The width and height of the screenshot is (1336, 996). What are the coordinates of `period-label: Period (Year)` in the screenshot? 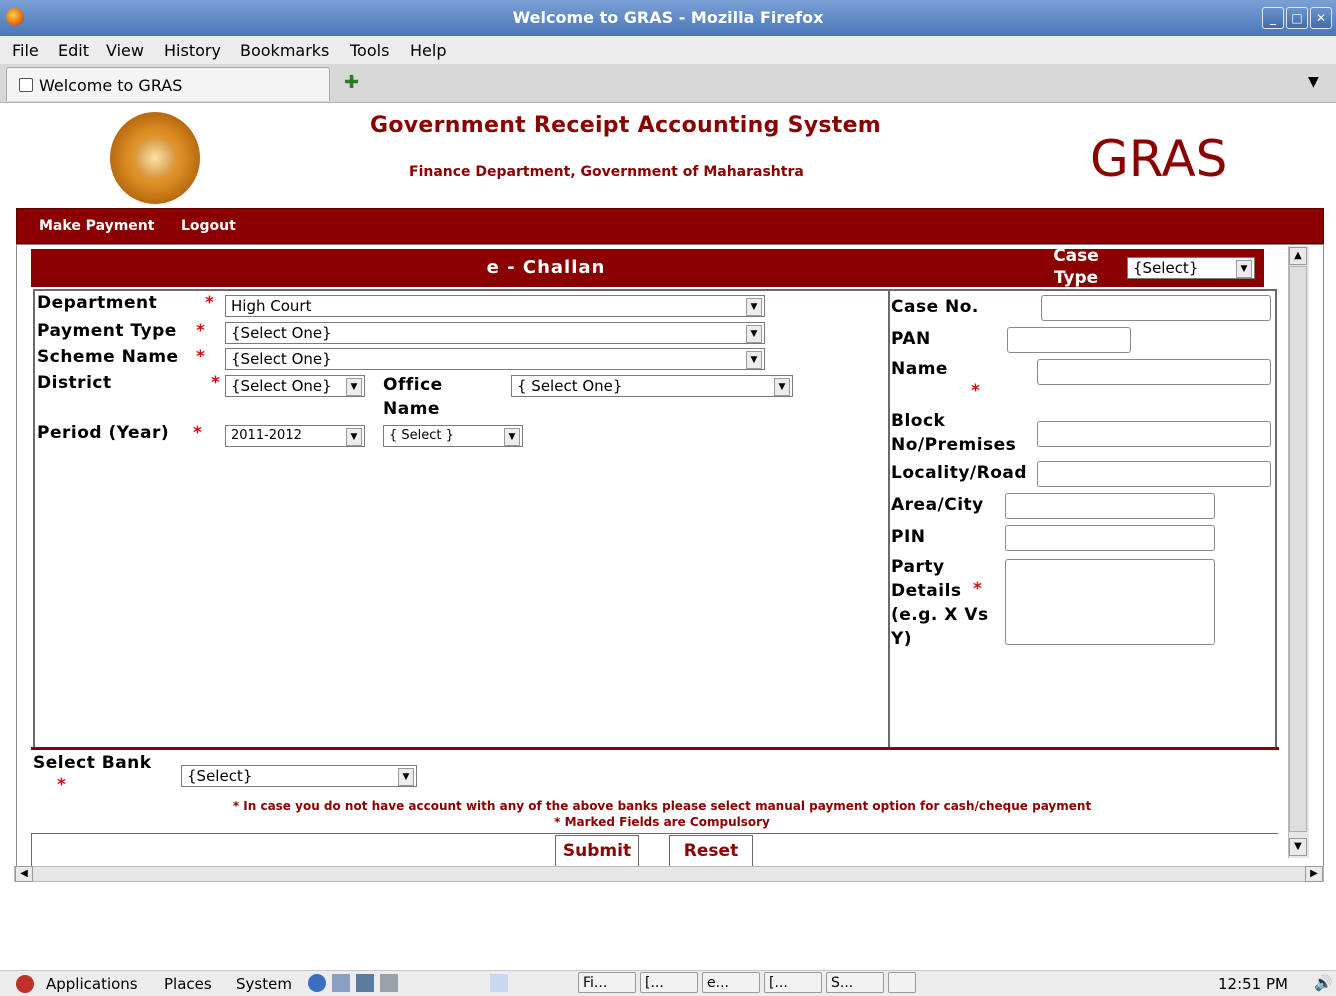 It's located at (103, 433).